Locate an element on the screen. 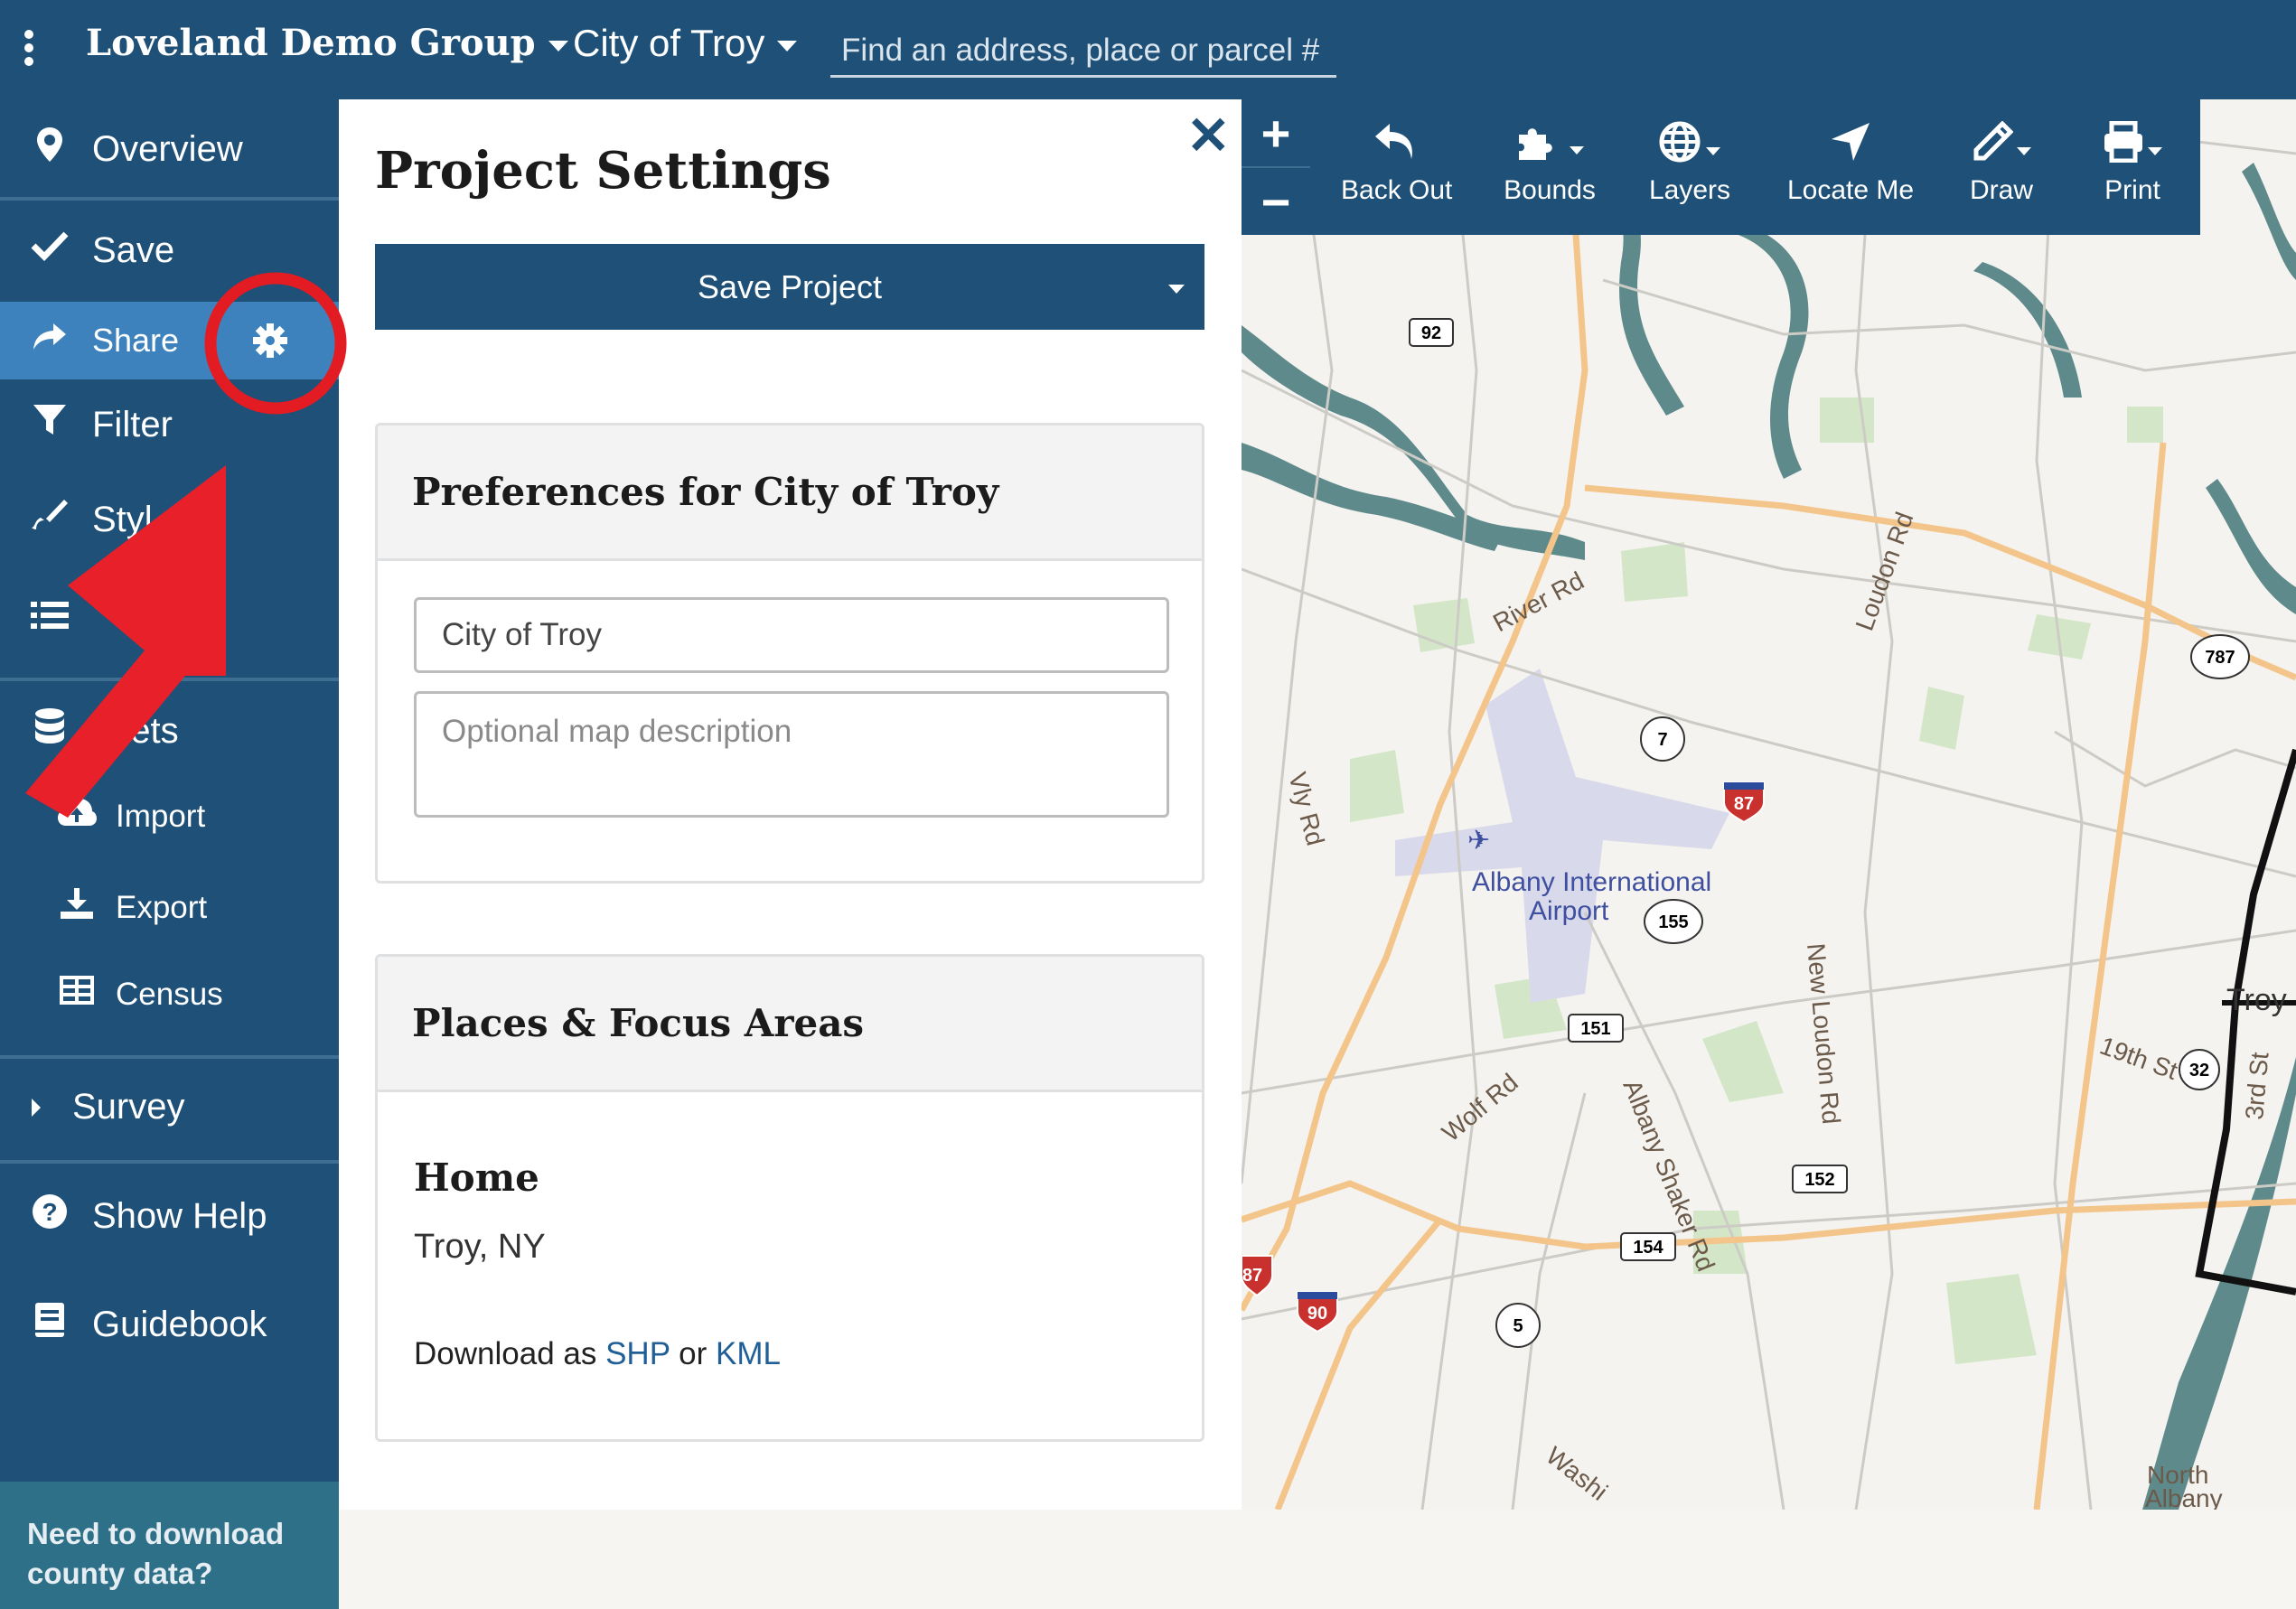 This screenshot has width=2296, height=1609. sidebar-item-save: Save is located at coordinates (169, 250).